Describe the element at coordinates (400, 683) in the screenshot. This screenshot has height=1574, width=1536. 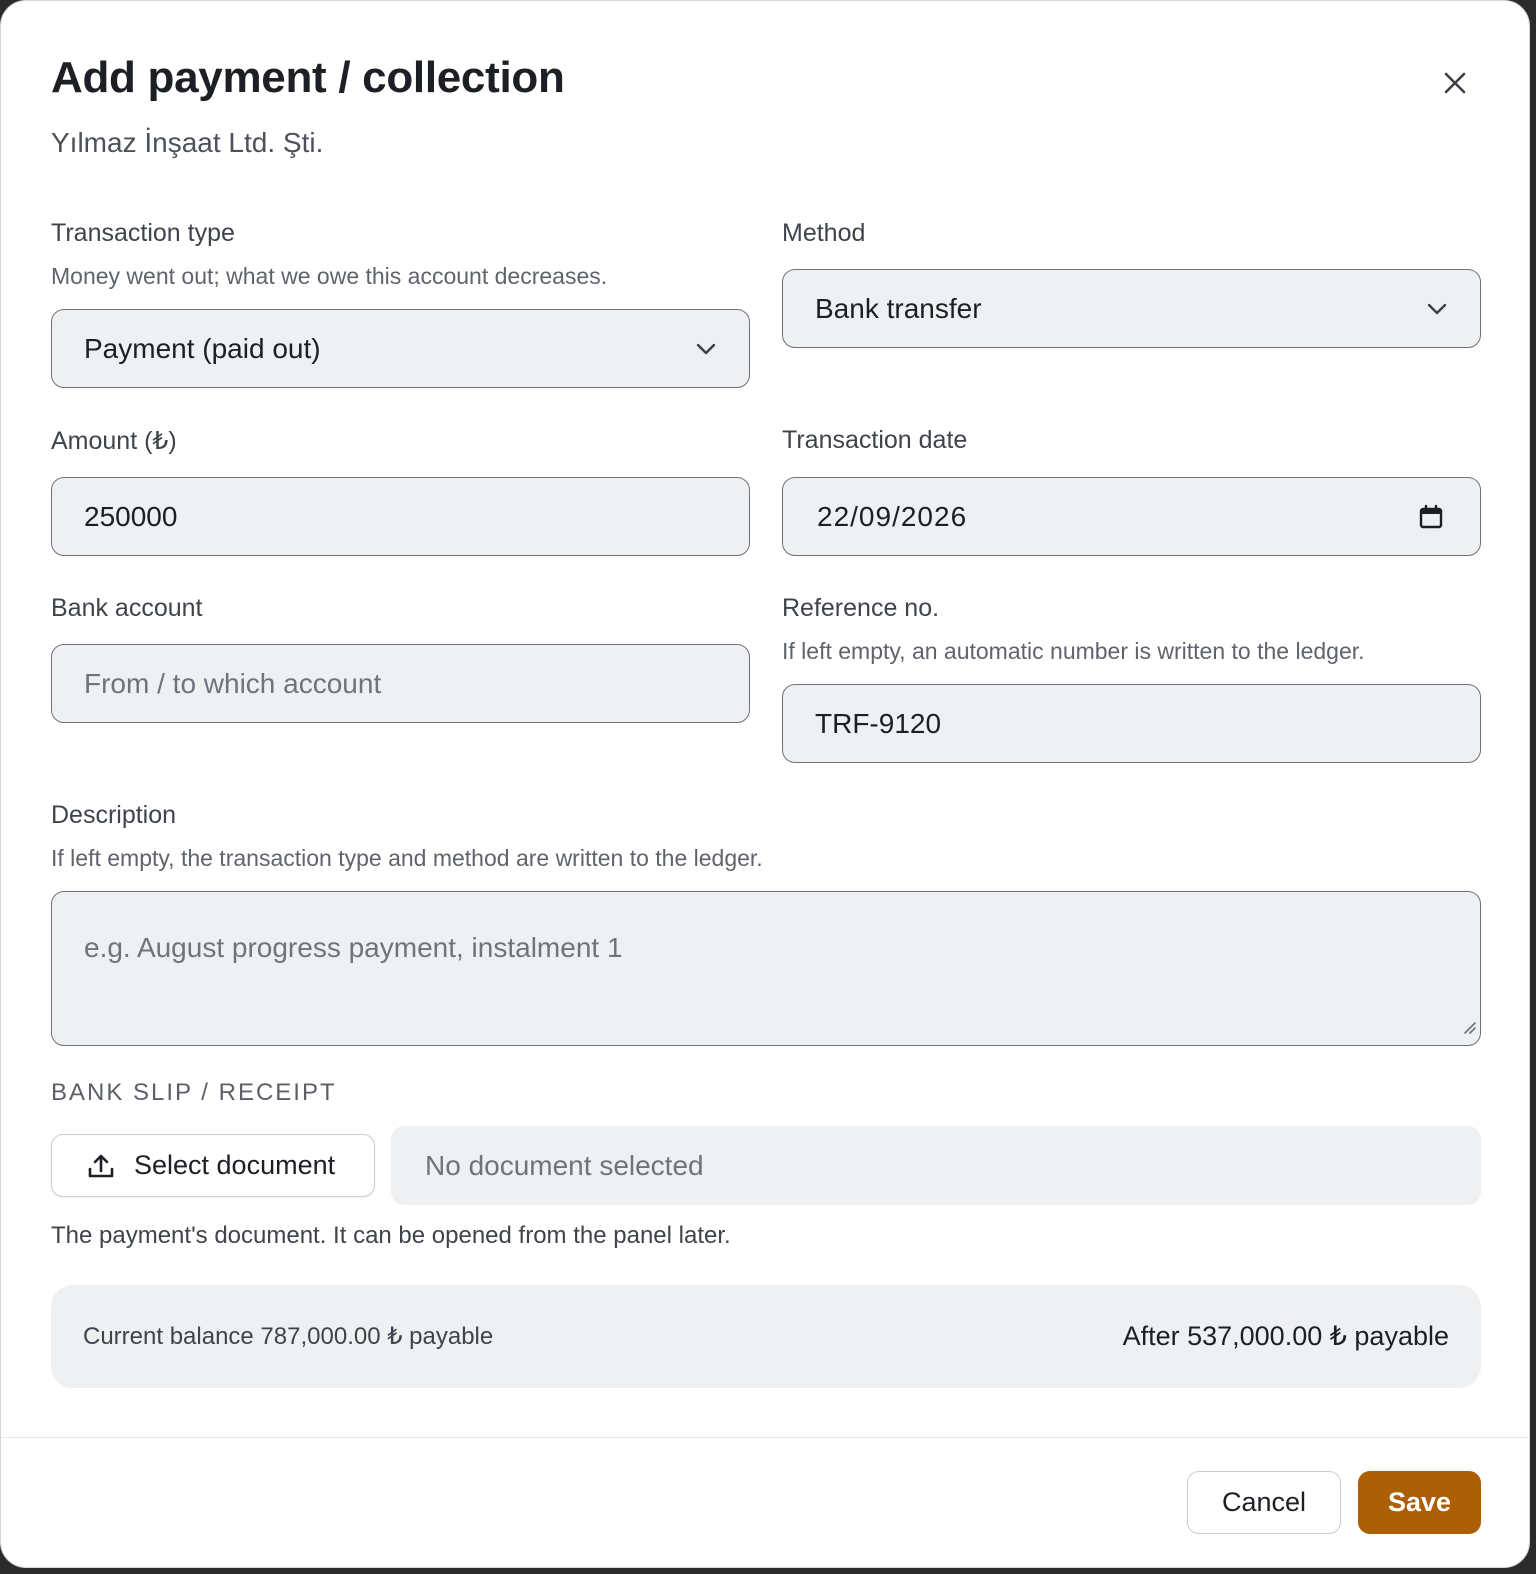
I see `bank-account-input: From / to which account` at that location.